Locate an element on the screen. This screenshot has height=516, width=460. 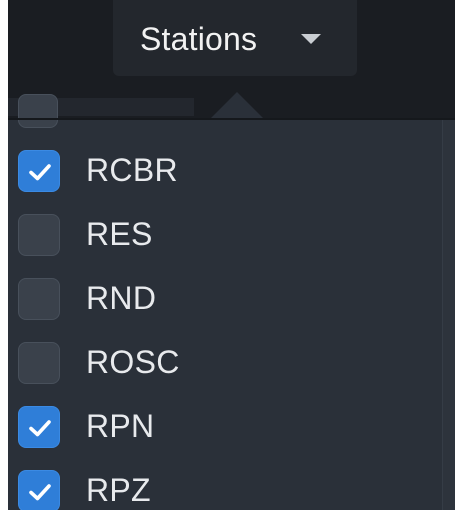
caret-down-icon is located at coordinates (311, 39).